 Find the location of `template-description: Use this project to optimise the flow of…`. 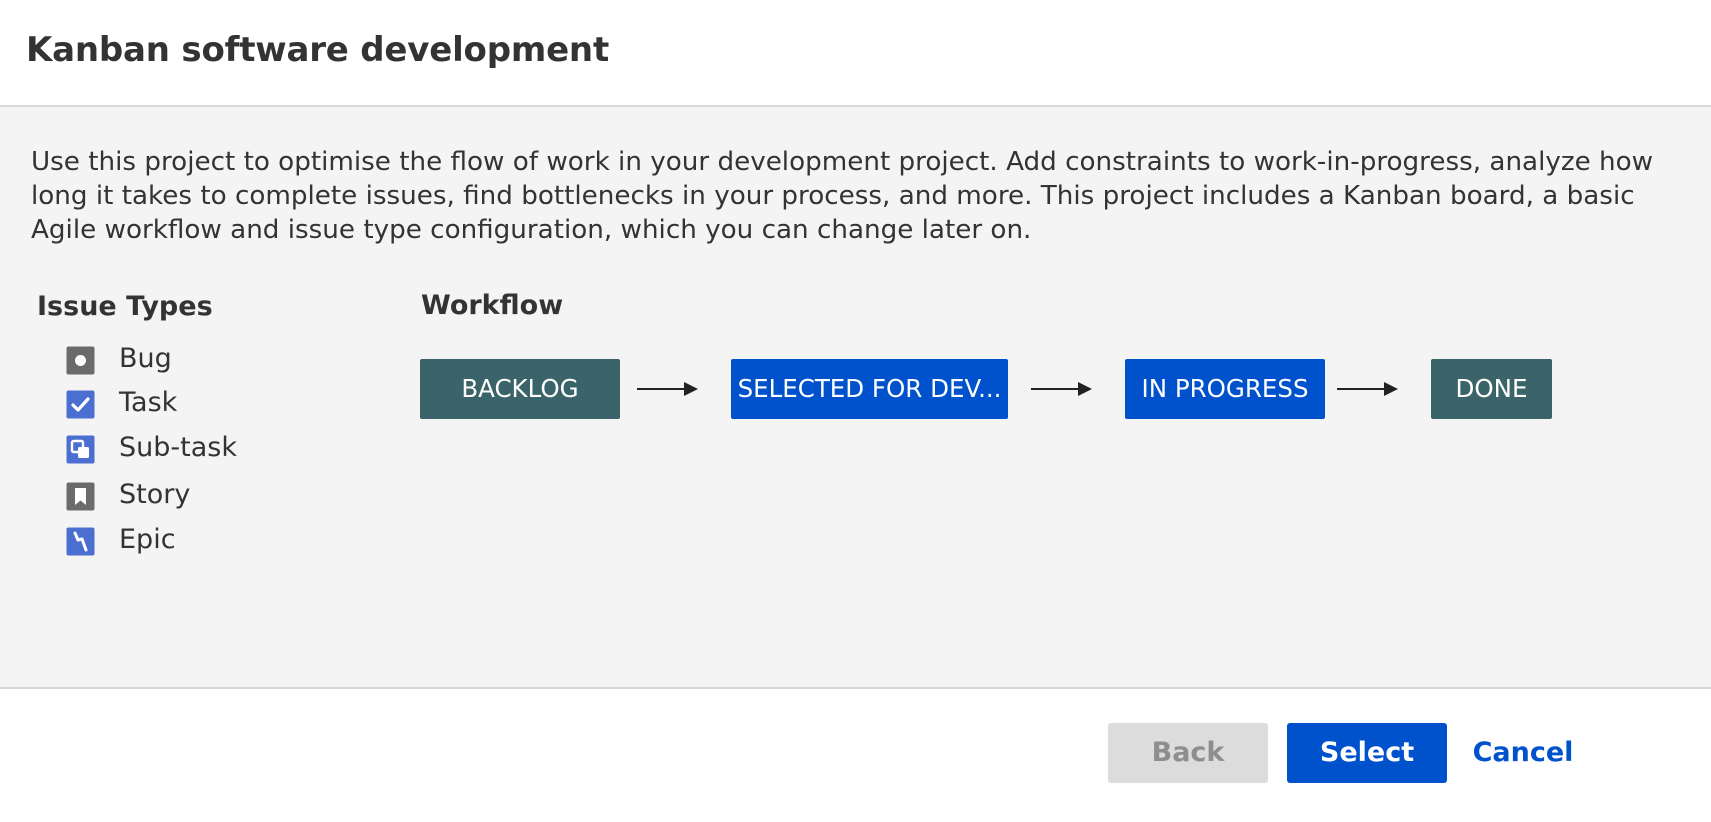

template-description: Use this project to optimise the flow of… is located at coordinates (842, 196).